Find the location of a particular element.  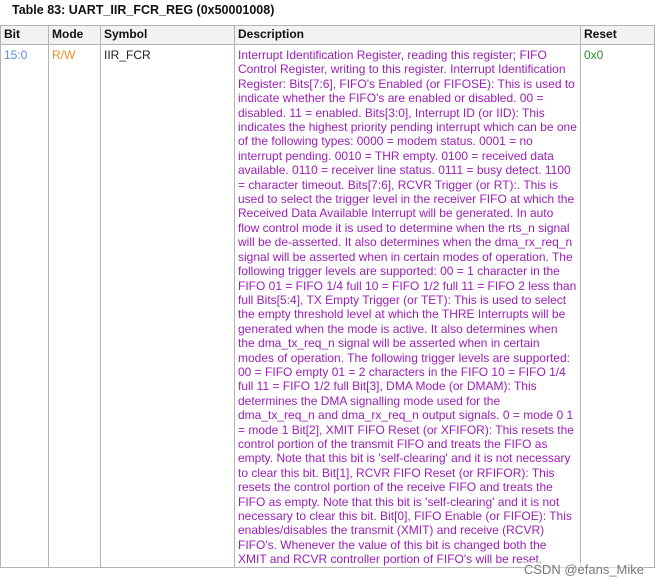

cell-mode: R/W is located at coordinates (74, 306).